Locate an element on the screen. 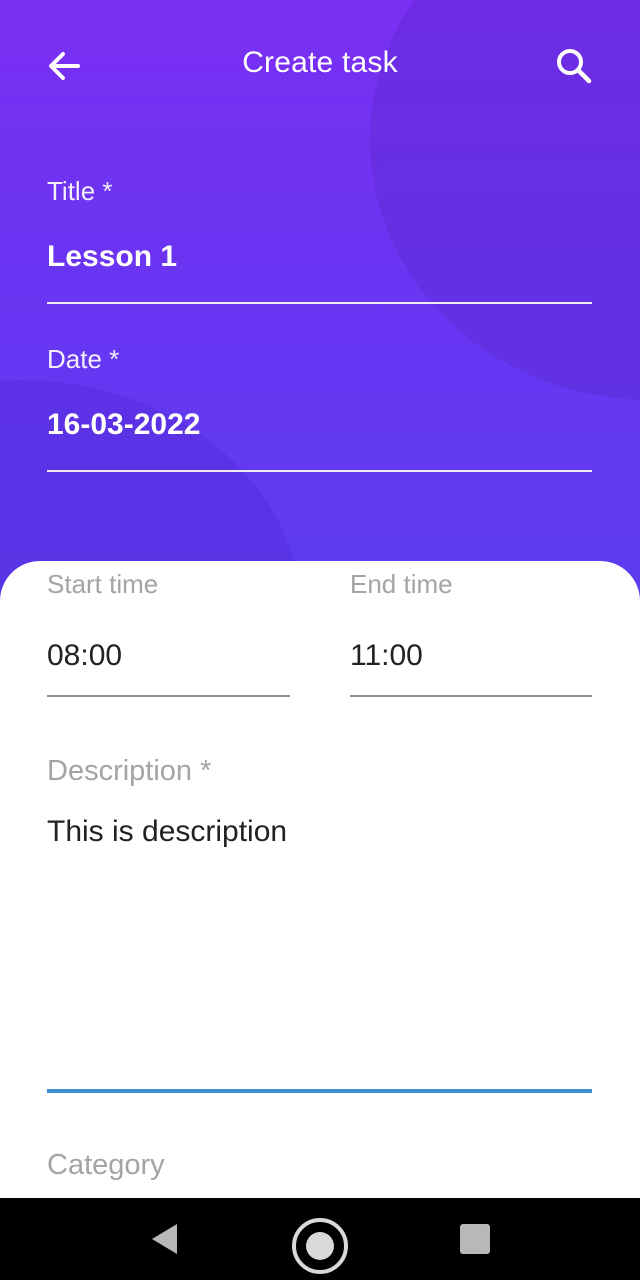 This screenshot has height=1280, width=640. app-bar: Create task is located at coordinates (320, 65).